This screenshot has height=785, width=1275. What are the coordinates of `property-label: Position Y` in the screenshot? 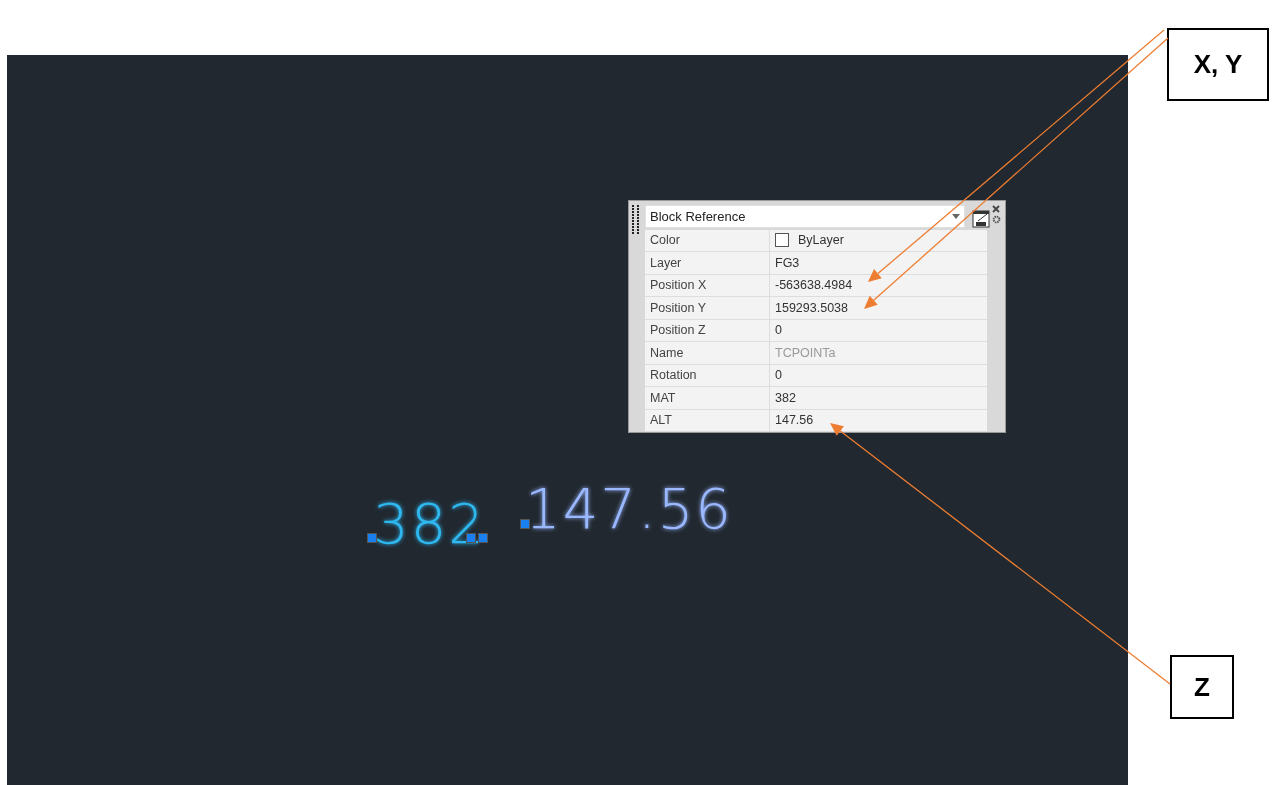 It's located at (707, 308).